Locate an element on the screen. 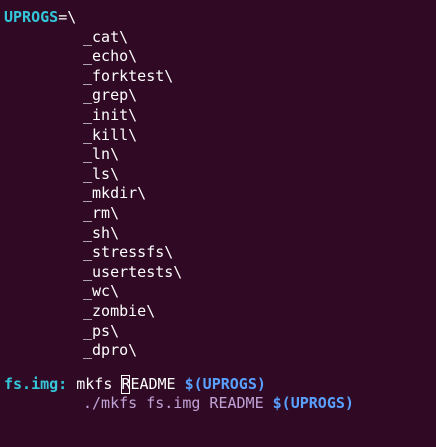  recipe-uprogs-ref: $(UPROGS) is located at coordinates (313, 403).